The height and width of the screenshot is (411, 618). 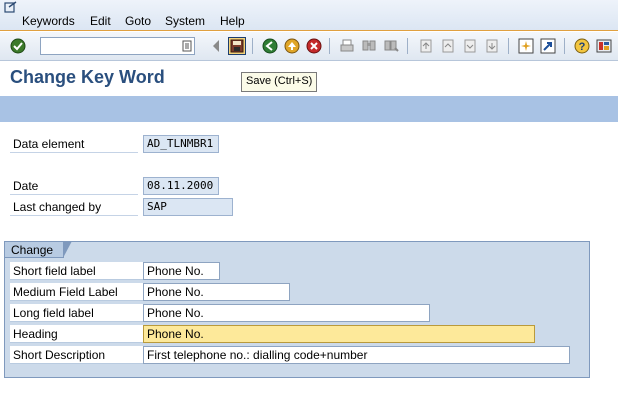 I want to click on data-element-field: AD_TLNMBR1, so click(x=181, y=144).